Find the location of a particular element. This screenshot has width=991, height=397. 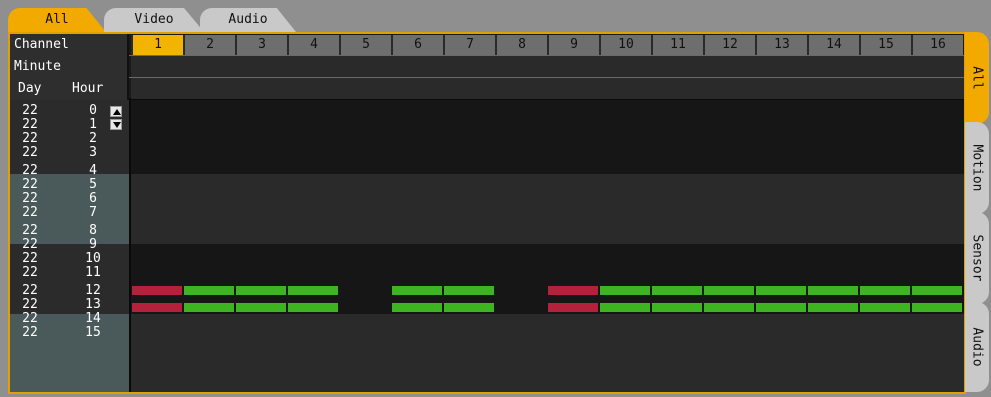

recording-bar-ch15-h10 is located at coordinates (885, 290).